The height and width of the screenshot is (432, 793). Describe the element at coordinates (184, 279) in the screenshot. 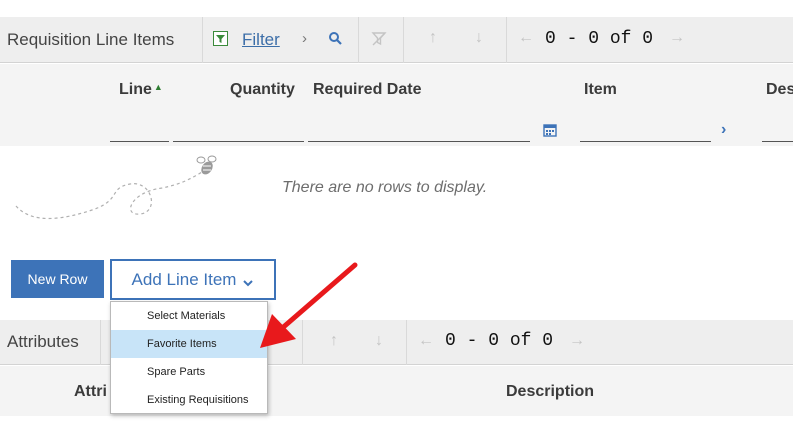

I see `add-line-item-label: Add Line Item` at that location.